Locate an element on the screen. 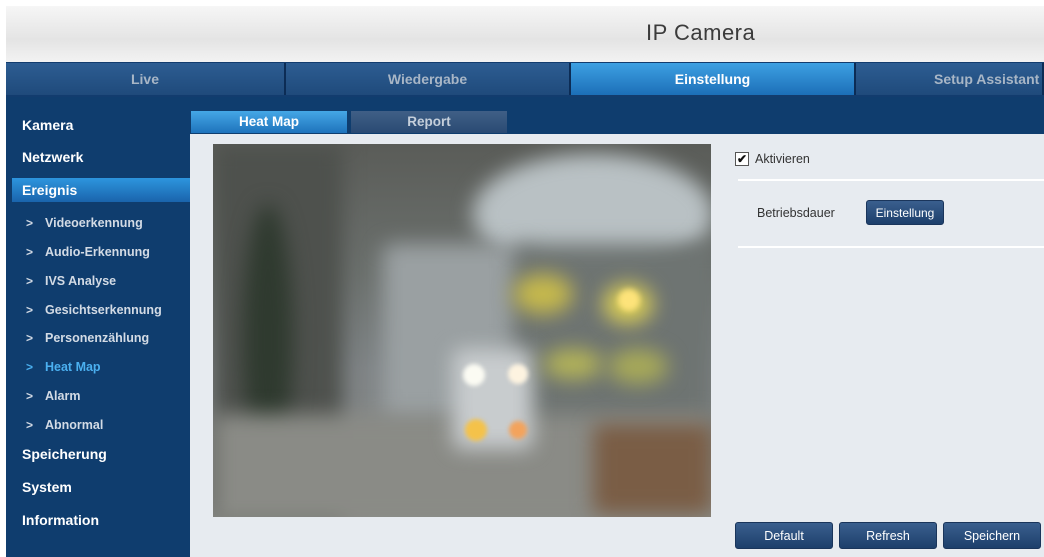 This screenshot has width=1044, height=557. enable-label: Aktivieren is located at coordinates (782, 159).